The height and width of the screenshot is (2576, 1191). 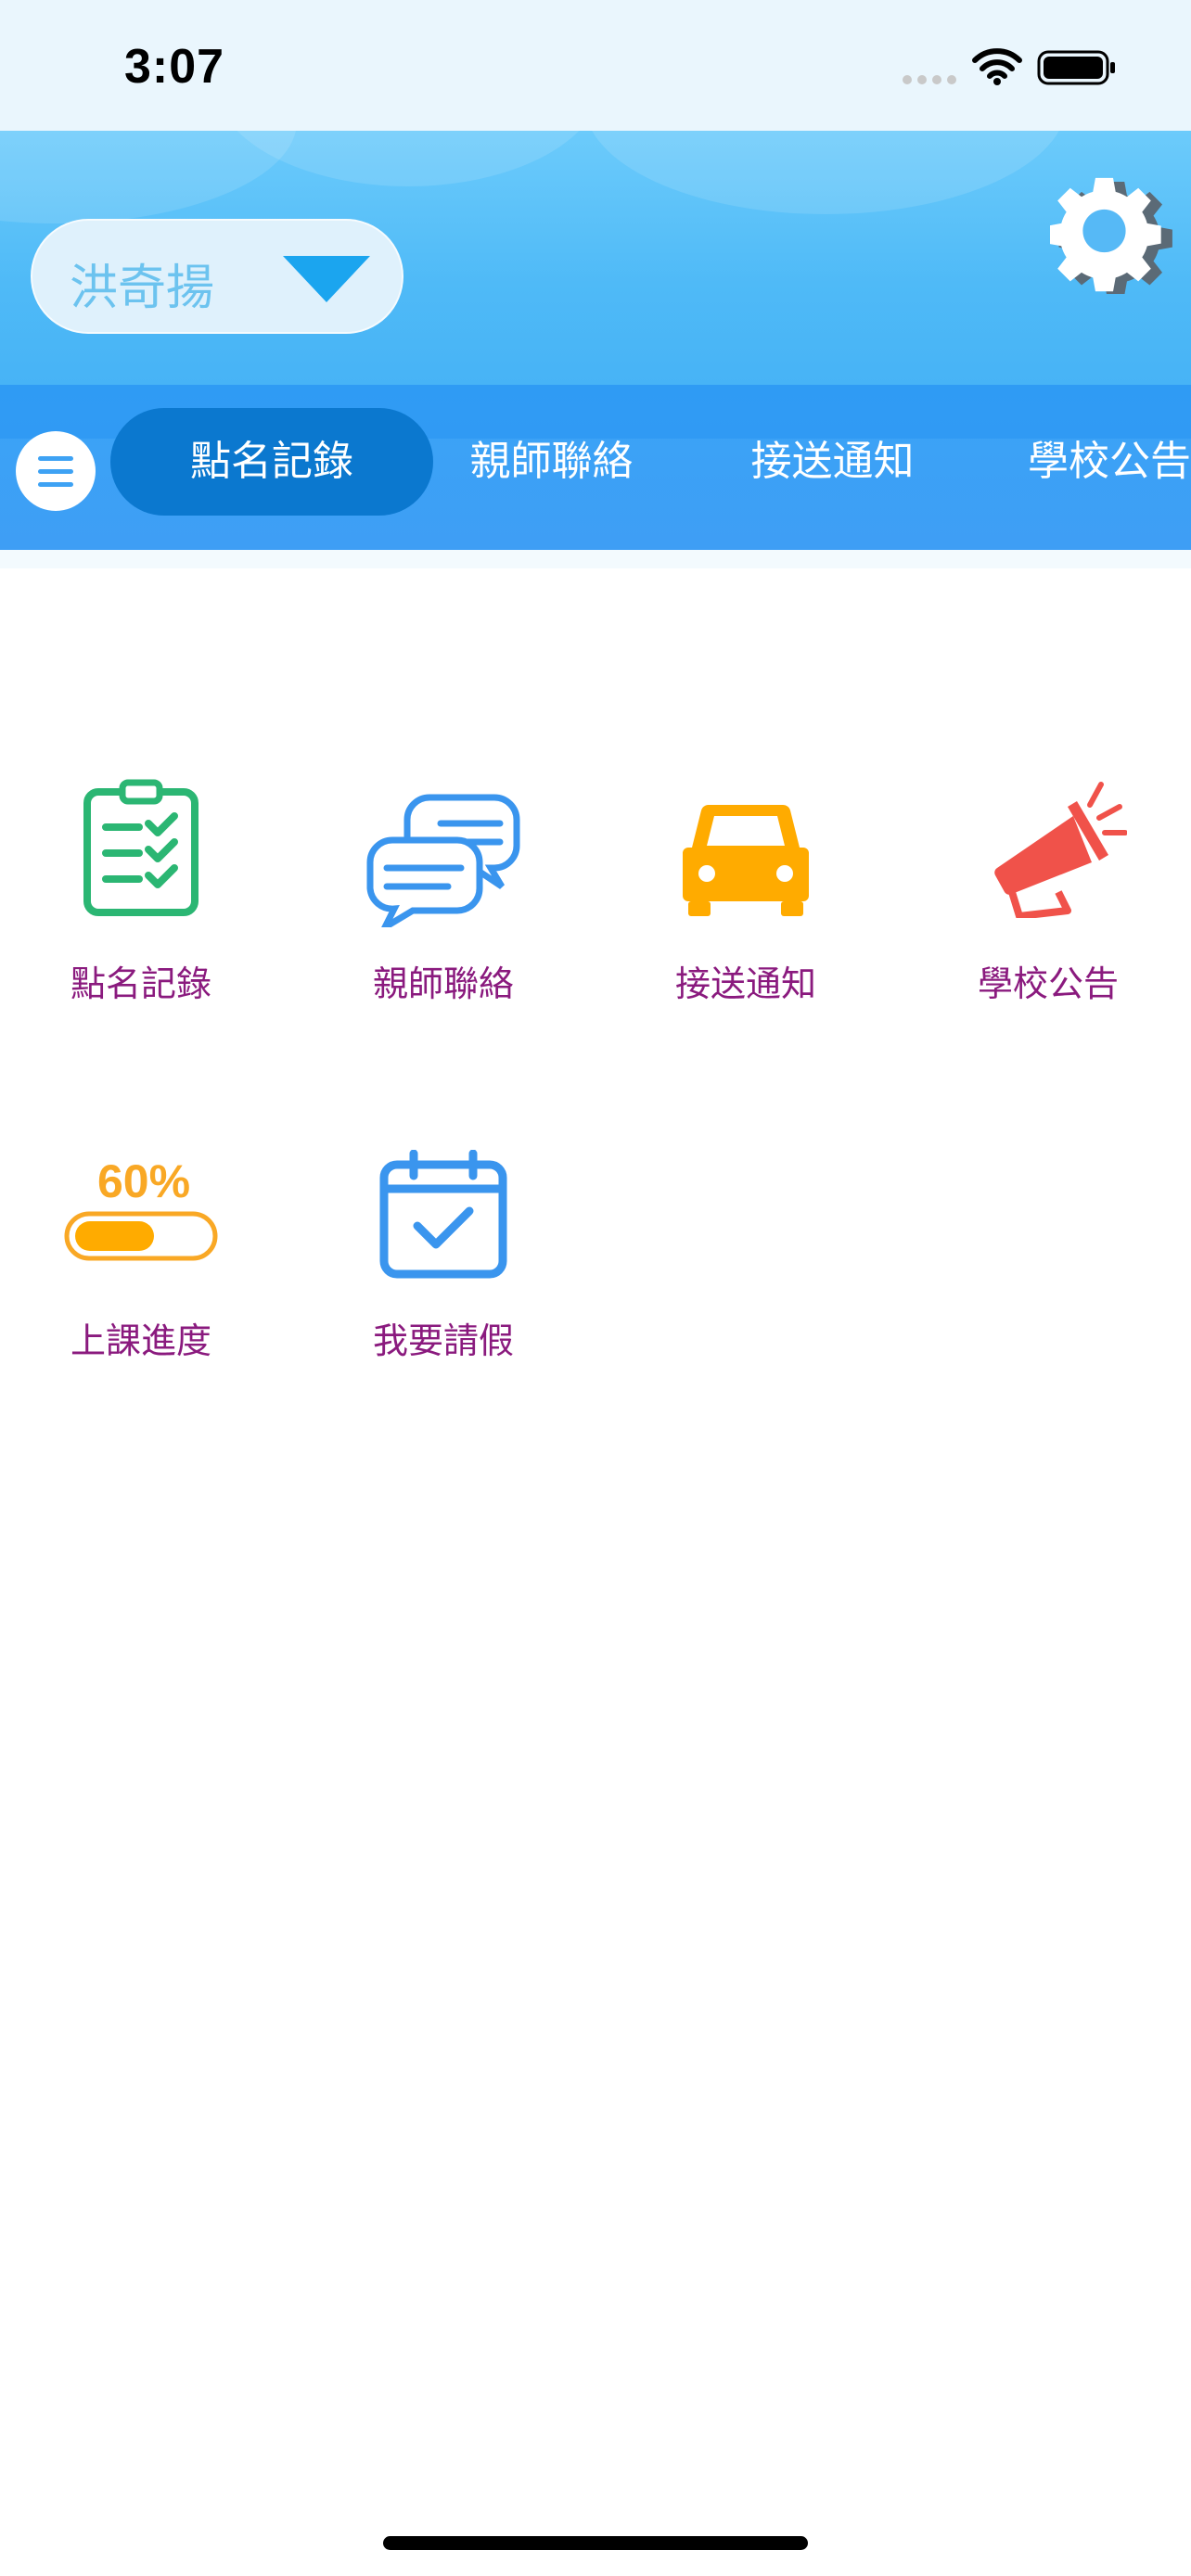 I want to click on student-name: 洪奇揚, so click(x=142, y=288).